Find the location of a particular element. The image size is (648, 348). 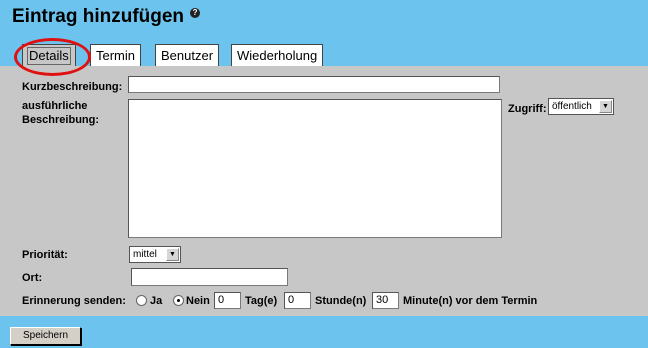

tab-details-label: Details is located at coordinates (49, 56).